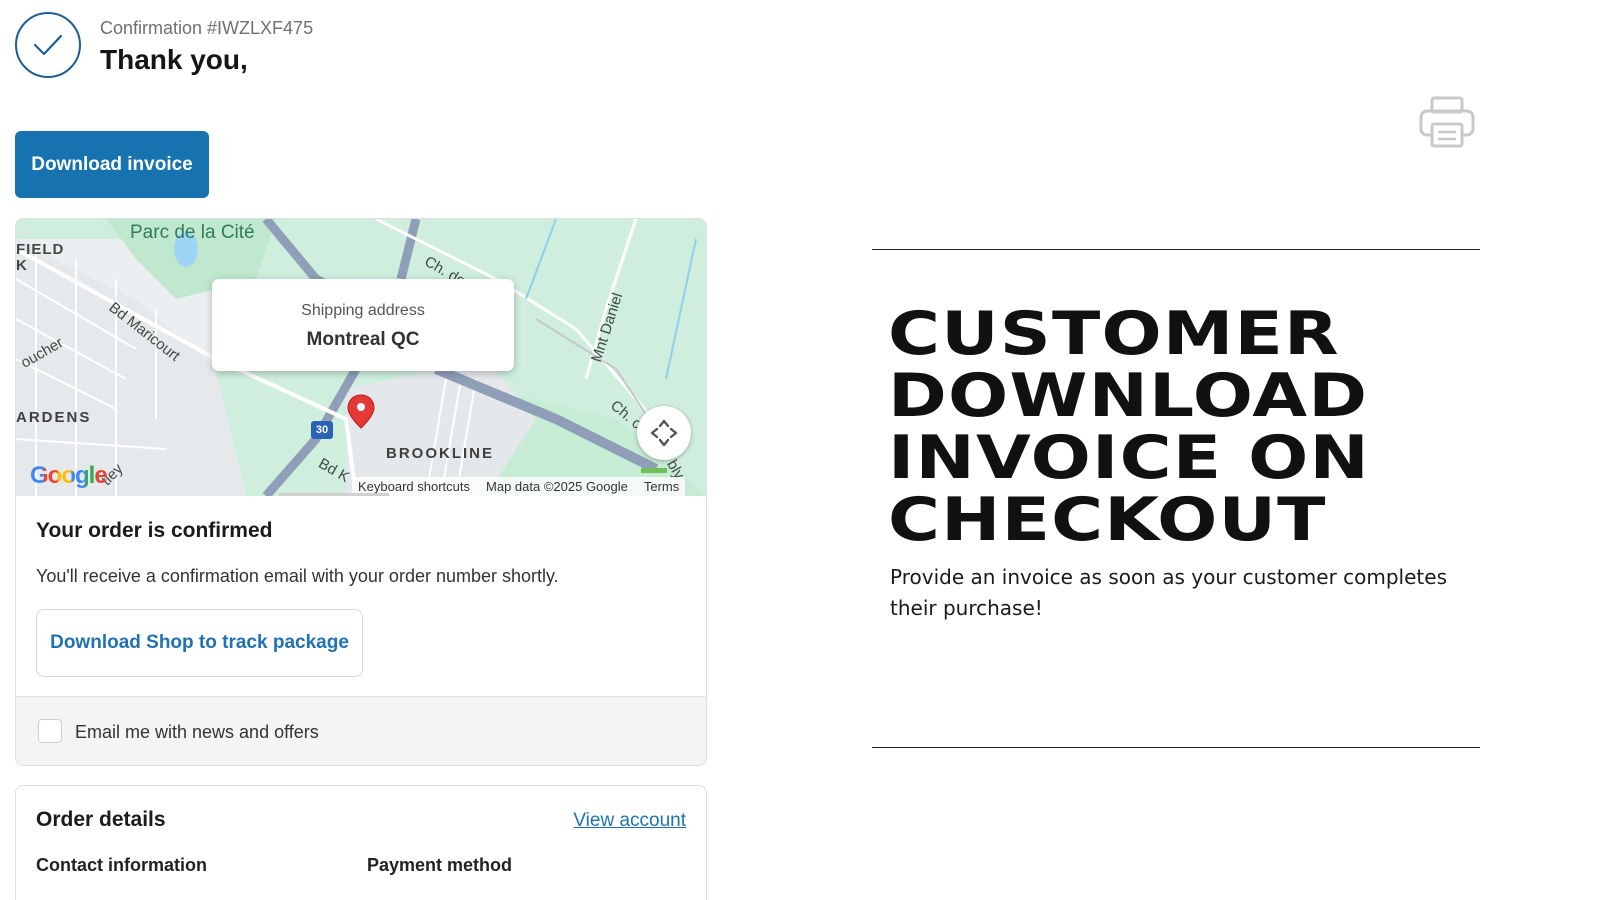 The image size is (1600, 900). Describe the element at coordinates (197, 732) in the screenshot. I see `newsletter-label: Email me with news and offers` at that location.